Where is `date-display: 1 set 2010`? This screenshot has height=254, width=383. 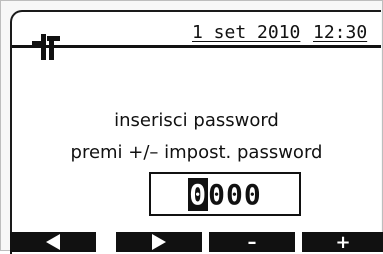
date-display: 1 set 2010 is located at coordinates (246, 32).